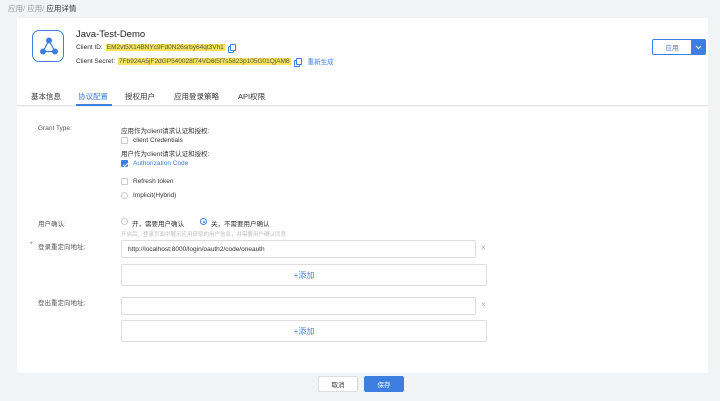  I want to click on client-credentials-checkbox, so click(124, 140).